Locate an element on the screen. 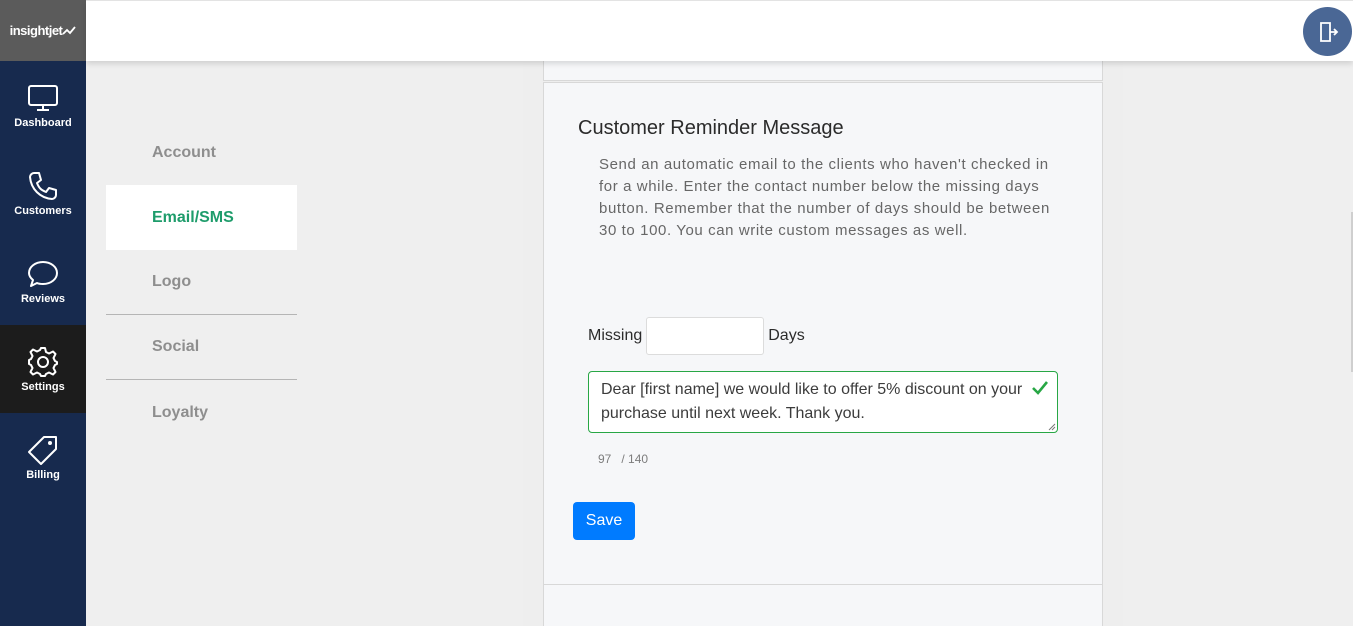 This screenshot has width=1353, height=626. missing-label: Missing is located at coordinates (615, 335).